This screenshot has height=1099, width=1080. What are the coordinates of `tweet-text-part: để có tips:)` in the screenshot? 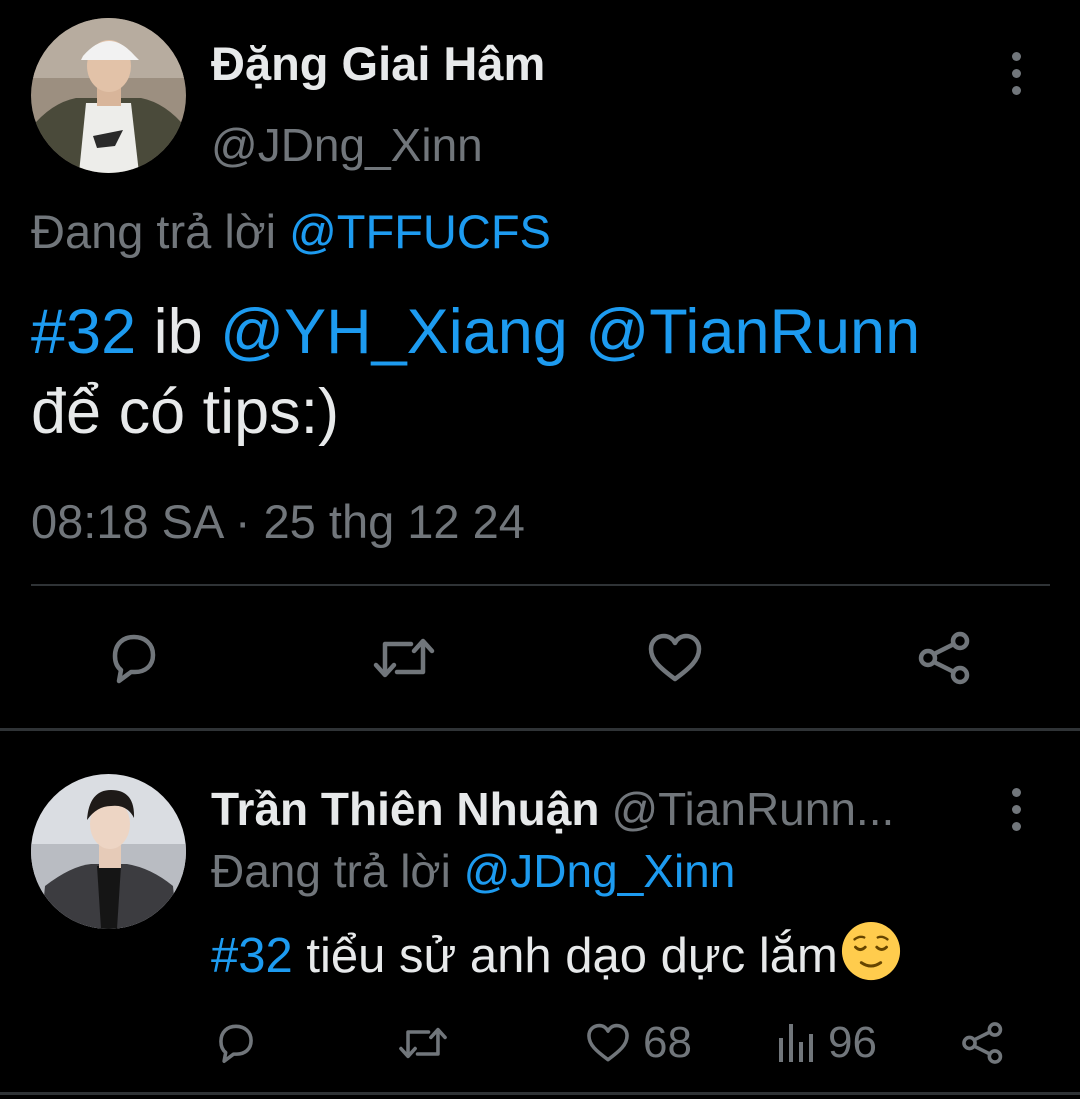 It's located at (185, 412).